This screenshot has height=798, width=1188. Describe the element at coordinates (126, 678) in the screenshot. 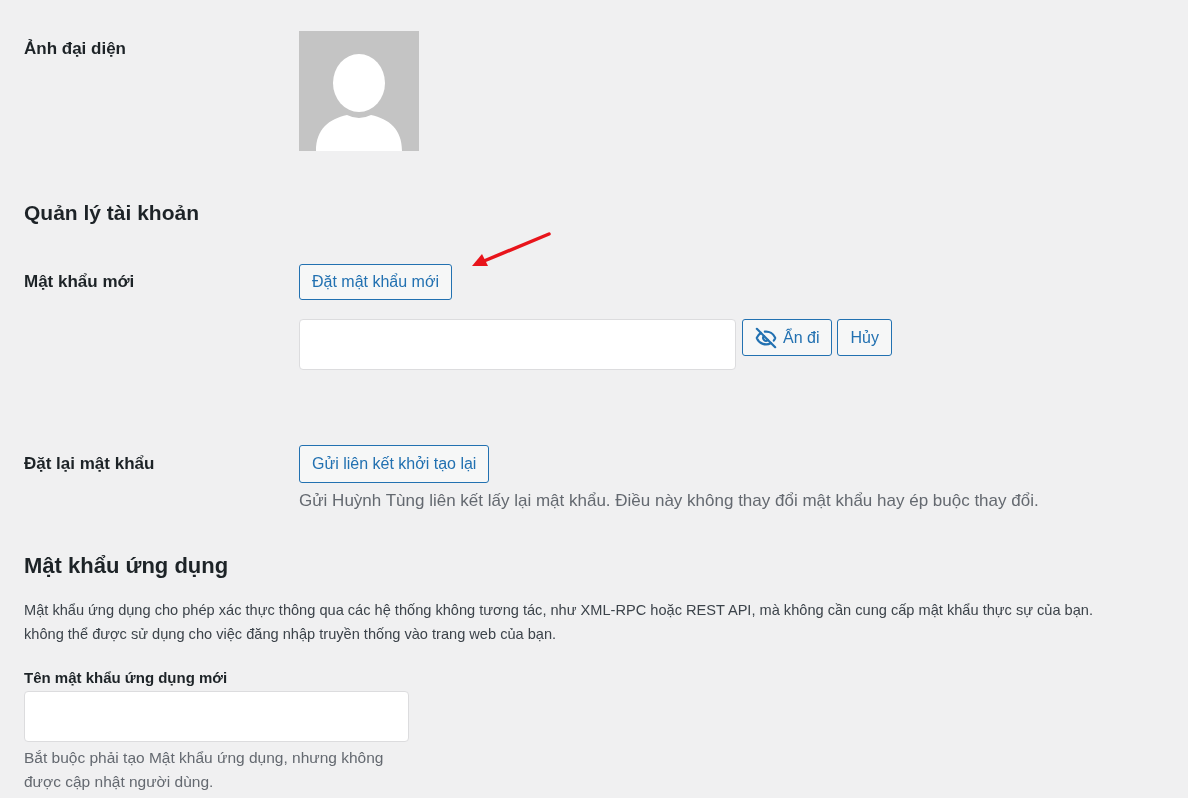

I see `field-label: Tên mật khẩu ứng dụng mới` at that location.